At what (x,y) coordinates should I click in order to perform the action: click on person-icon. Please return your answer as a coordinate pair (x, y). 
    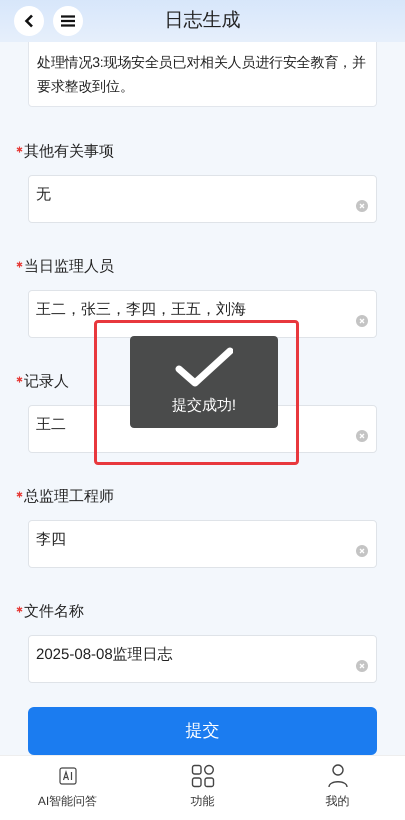
    Looking at the image, I should click on (337, 776).